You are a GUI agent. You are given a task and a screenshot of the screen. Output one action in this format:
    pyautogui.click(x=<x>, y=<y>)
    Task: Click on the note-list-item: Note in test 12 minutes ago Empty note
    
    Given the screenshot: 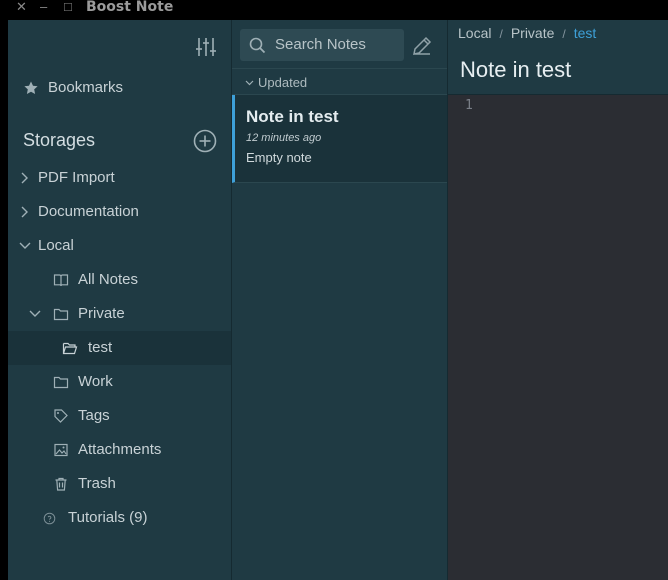 What is the action you would take?
    pyautogui.click(x=339, y=139)
    